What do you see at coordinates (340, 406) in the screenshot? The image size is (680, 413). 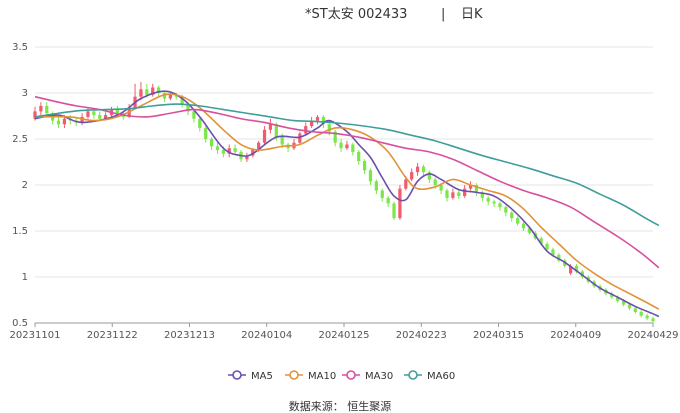 I see `data-source: 数据来源： 恒生聚源` at bounding box center [340, 406].